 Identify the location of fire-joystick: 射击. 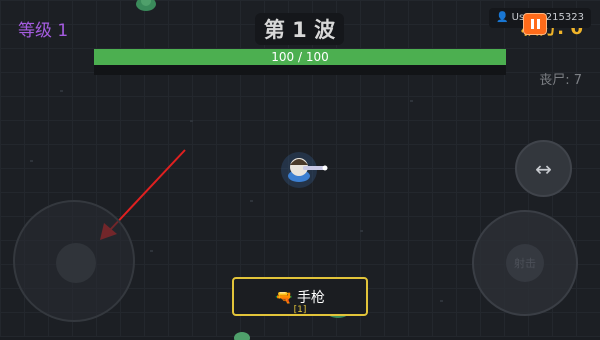
(525, 263).